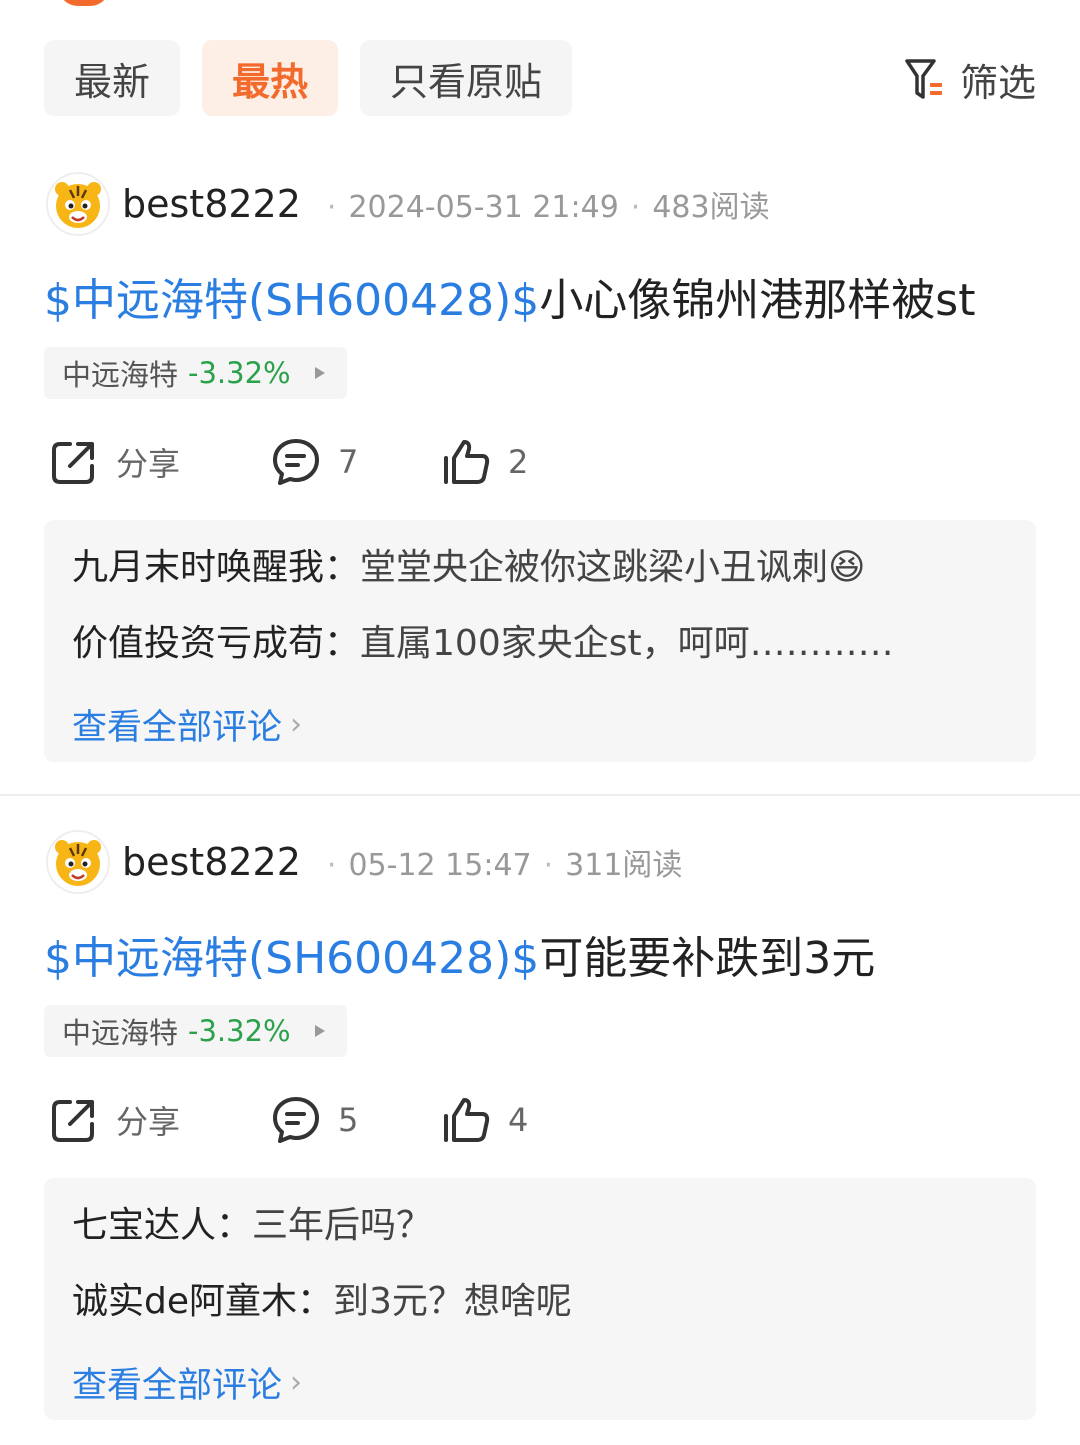  What do you see at coordinates (348, 1120) in the screenshot?
I see `comment-count: 5` at bounding box center [348, 1120].